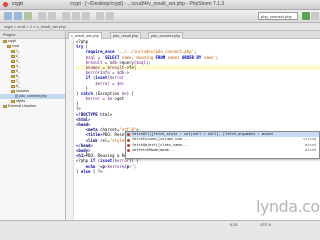 This screenshot has height=240, width=320. Describe the element at coordinates (16, 96) in the screenshot. I see `php-file-icon` at that location.